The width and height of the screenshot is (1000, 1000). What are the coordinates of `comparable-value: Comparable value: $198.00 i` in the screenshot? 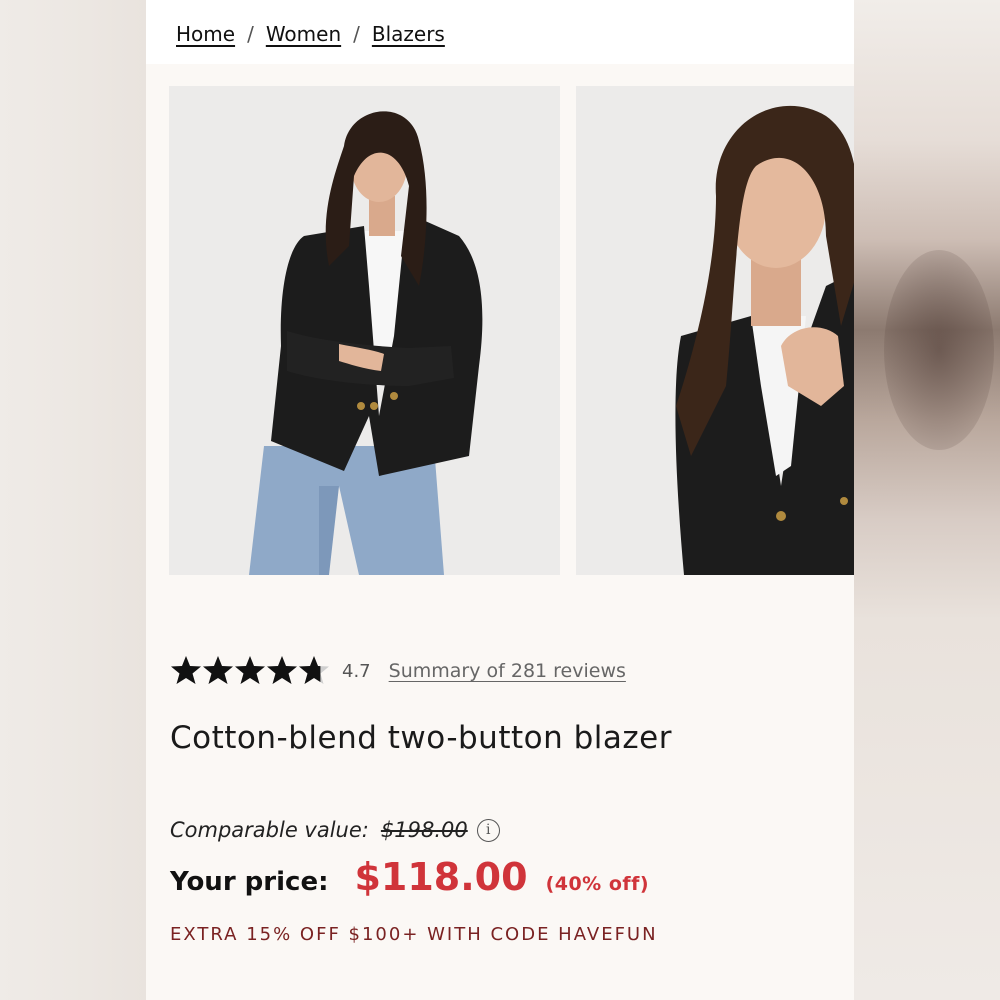 It's located at (335, 830).